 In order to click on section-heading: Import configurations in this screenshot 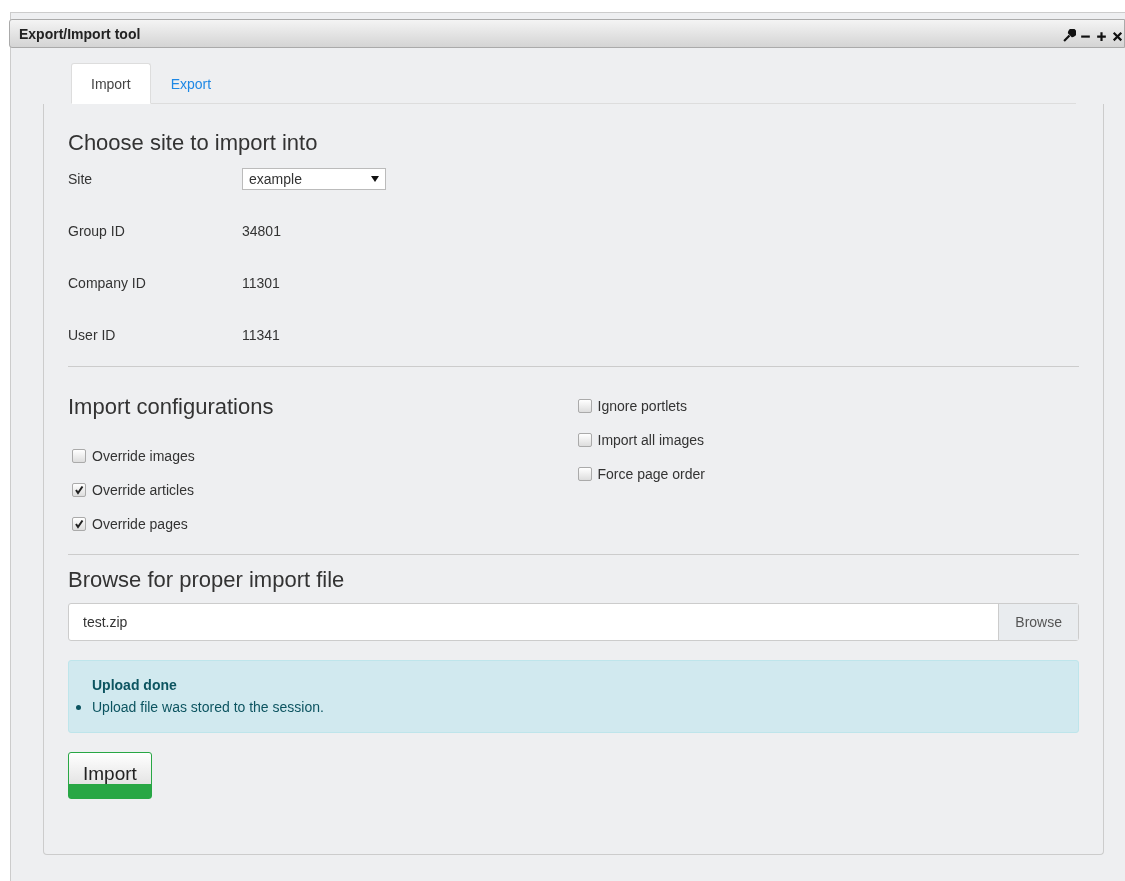, I will do `click(171, 407)`.